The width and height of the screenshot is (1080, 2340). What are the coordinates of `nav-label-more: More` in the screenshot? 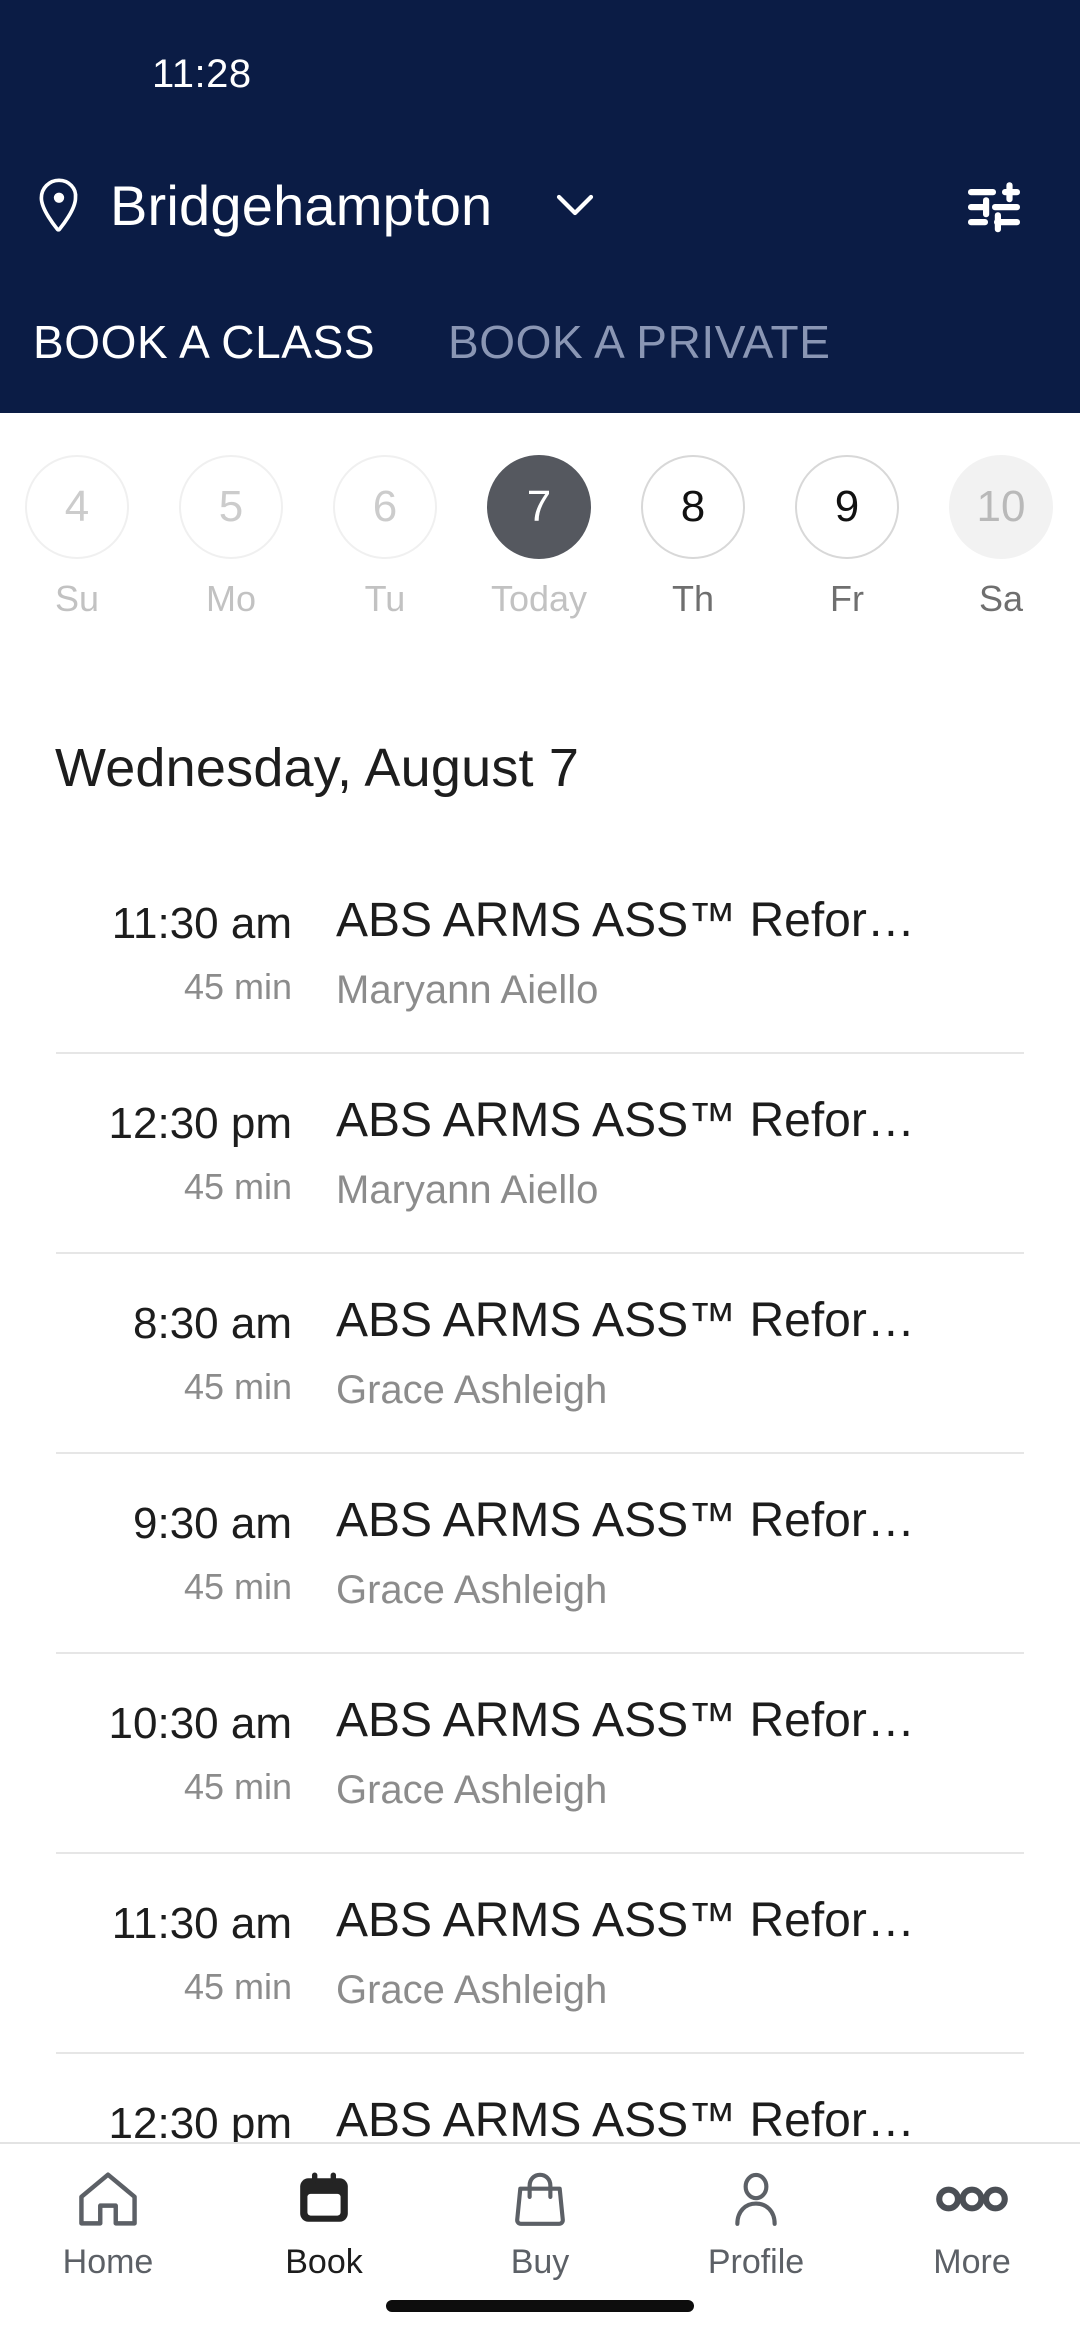 It's located at (972, 2262).